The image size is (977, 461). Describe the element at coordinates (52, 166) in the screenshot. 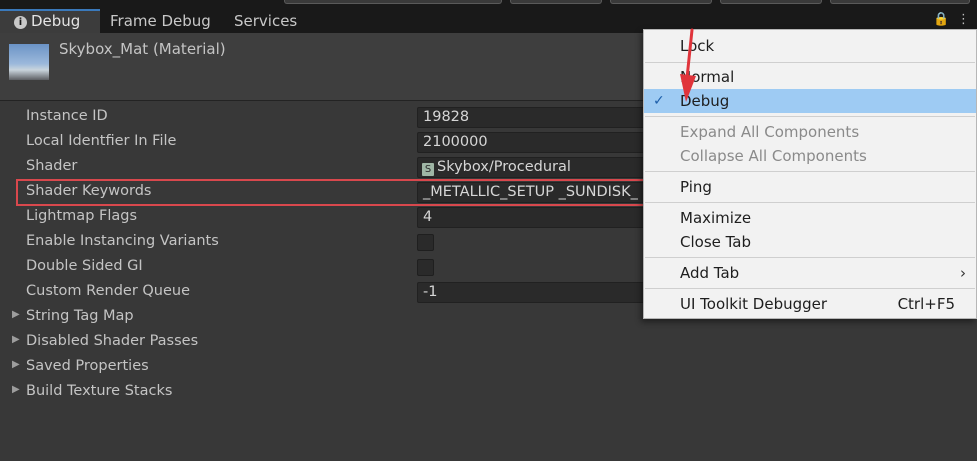

I see `shader-label: Shader` at that location.